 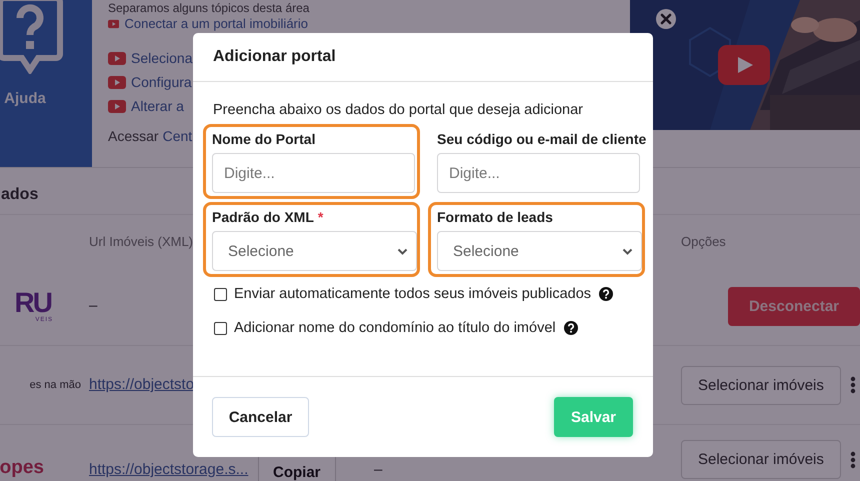 I want to click on column-header: Opções, so click(x=704, y=241).